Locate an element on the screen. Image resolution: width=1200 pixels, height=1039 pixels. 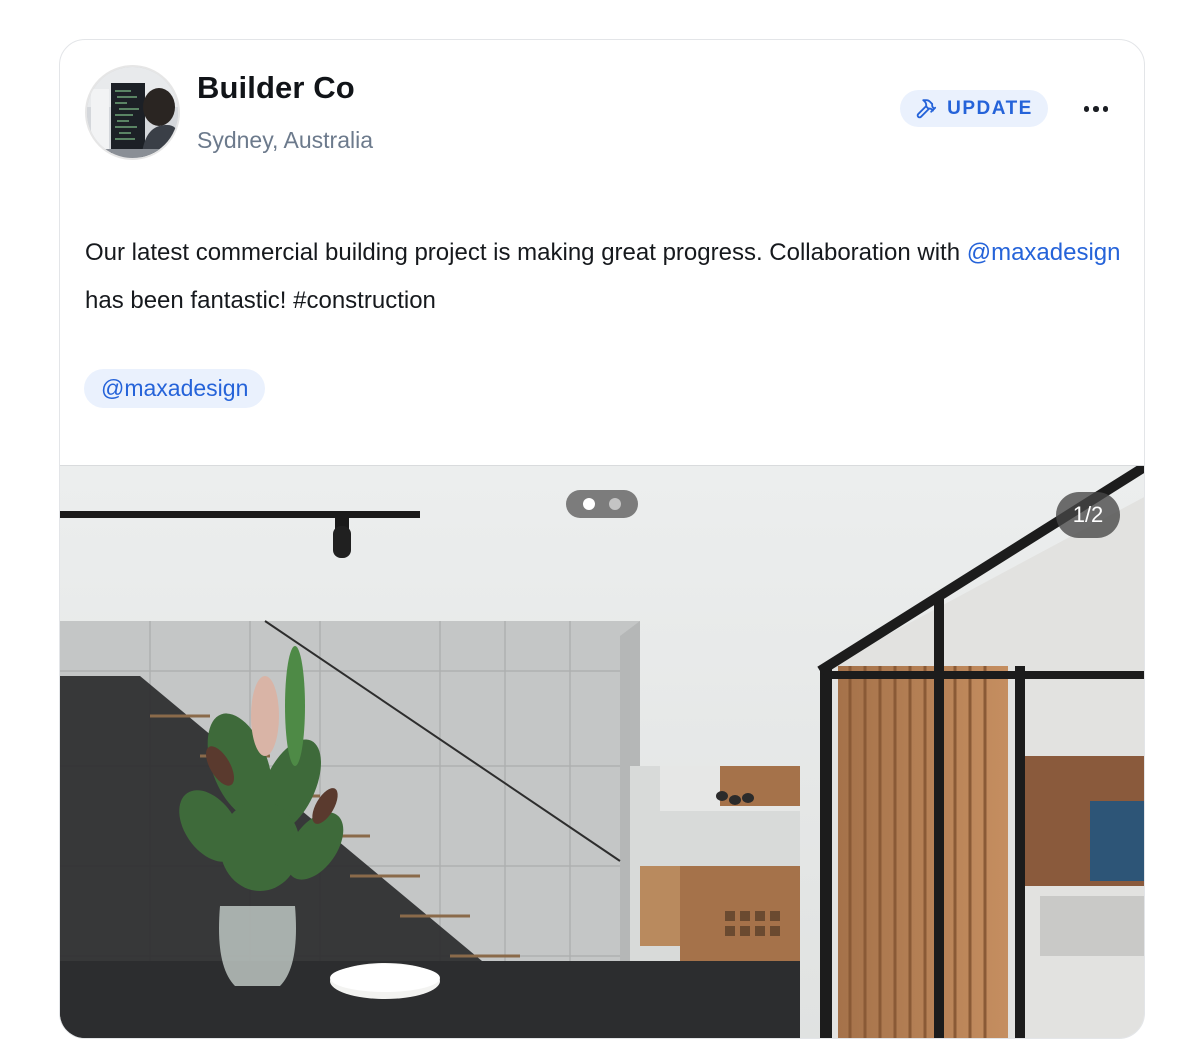
update-badge: UPDATE is located at coordinates (974, 108).